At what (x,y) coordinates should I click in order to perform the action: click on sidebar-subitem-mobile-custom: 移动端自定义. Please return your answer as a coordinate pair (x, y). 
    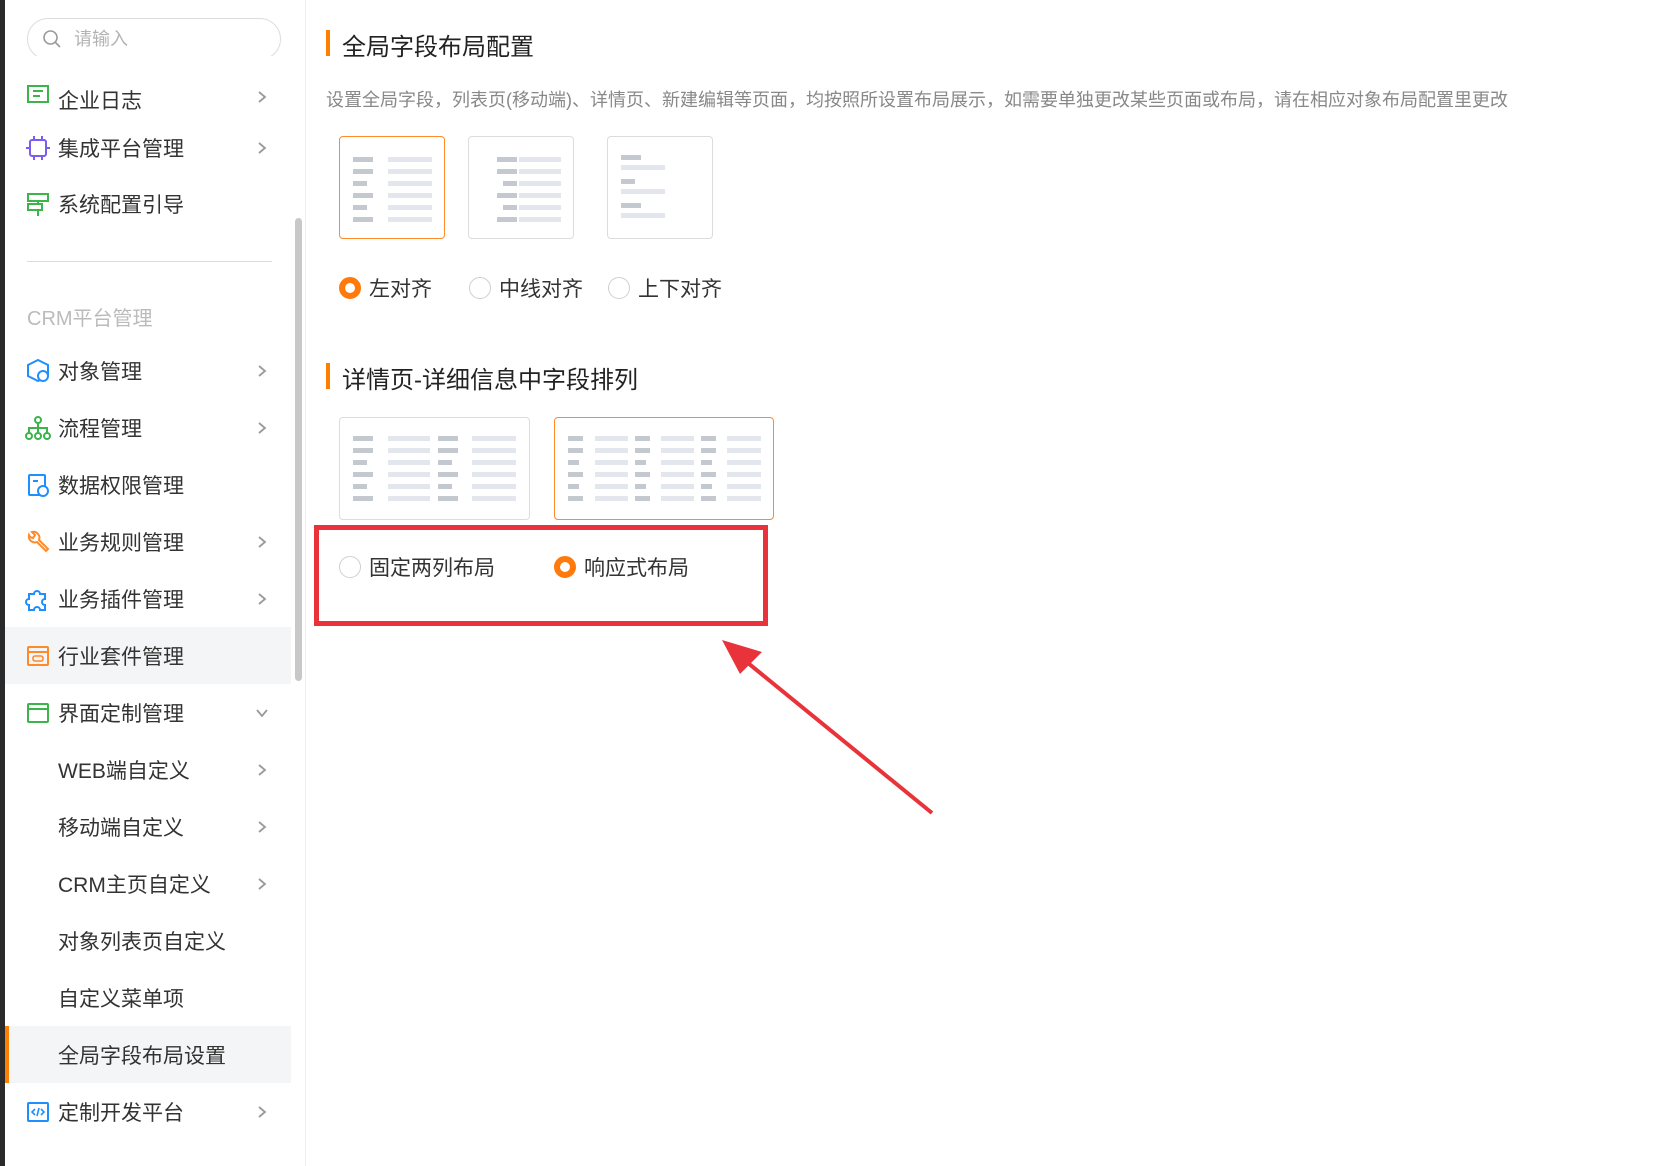
    Looking at the image, I should click on (148, 826).